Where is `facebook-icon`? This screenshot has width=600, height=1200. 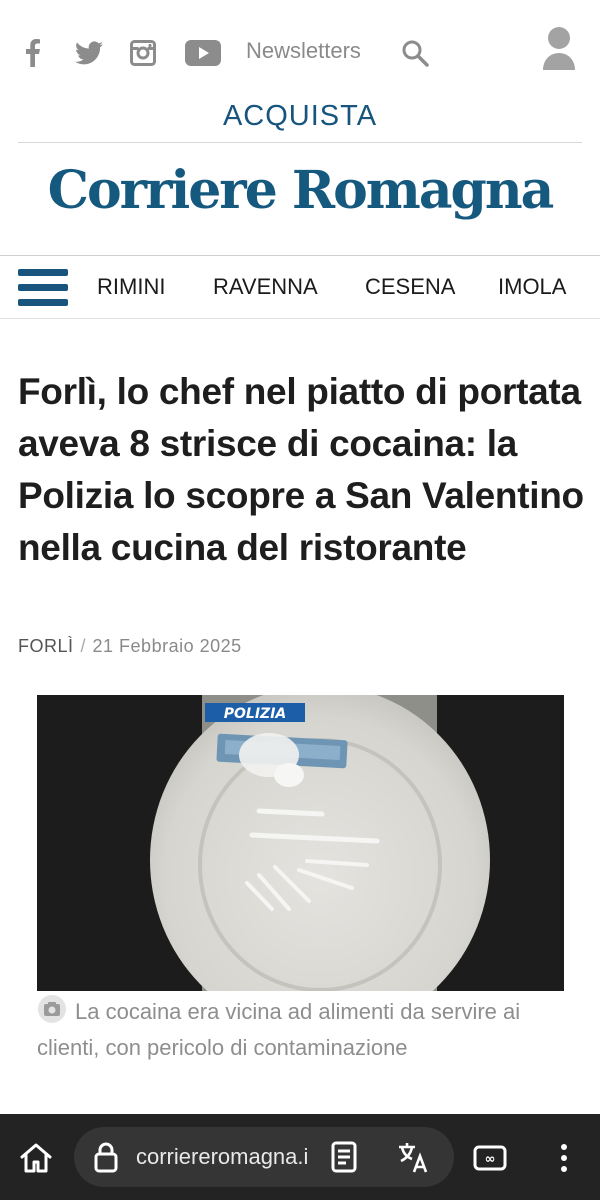
facebook-icon is located at coordinates (33, 53).